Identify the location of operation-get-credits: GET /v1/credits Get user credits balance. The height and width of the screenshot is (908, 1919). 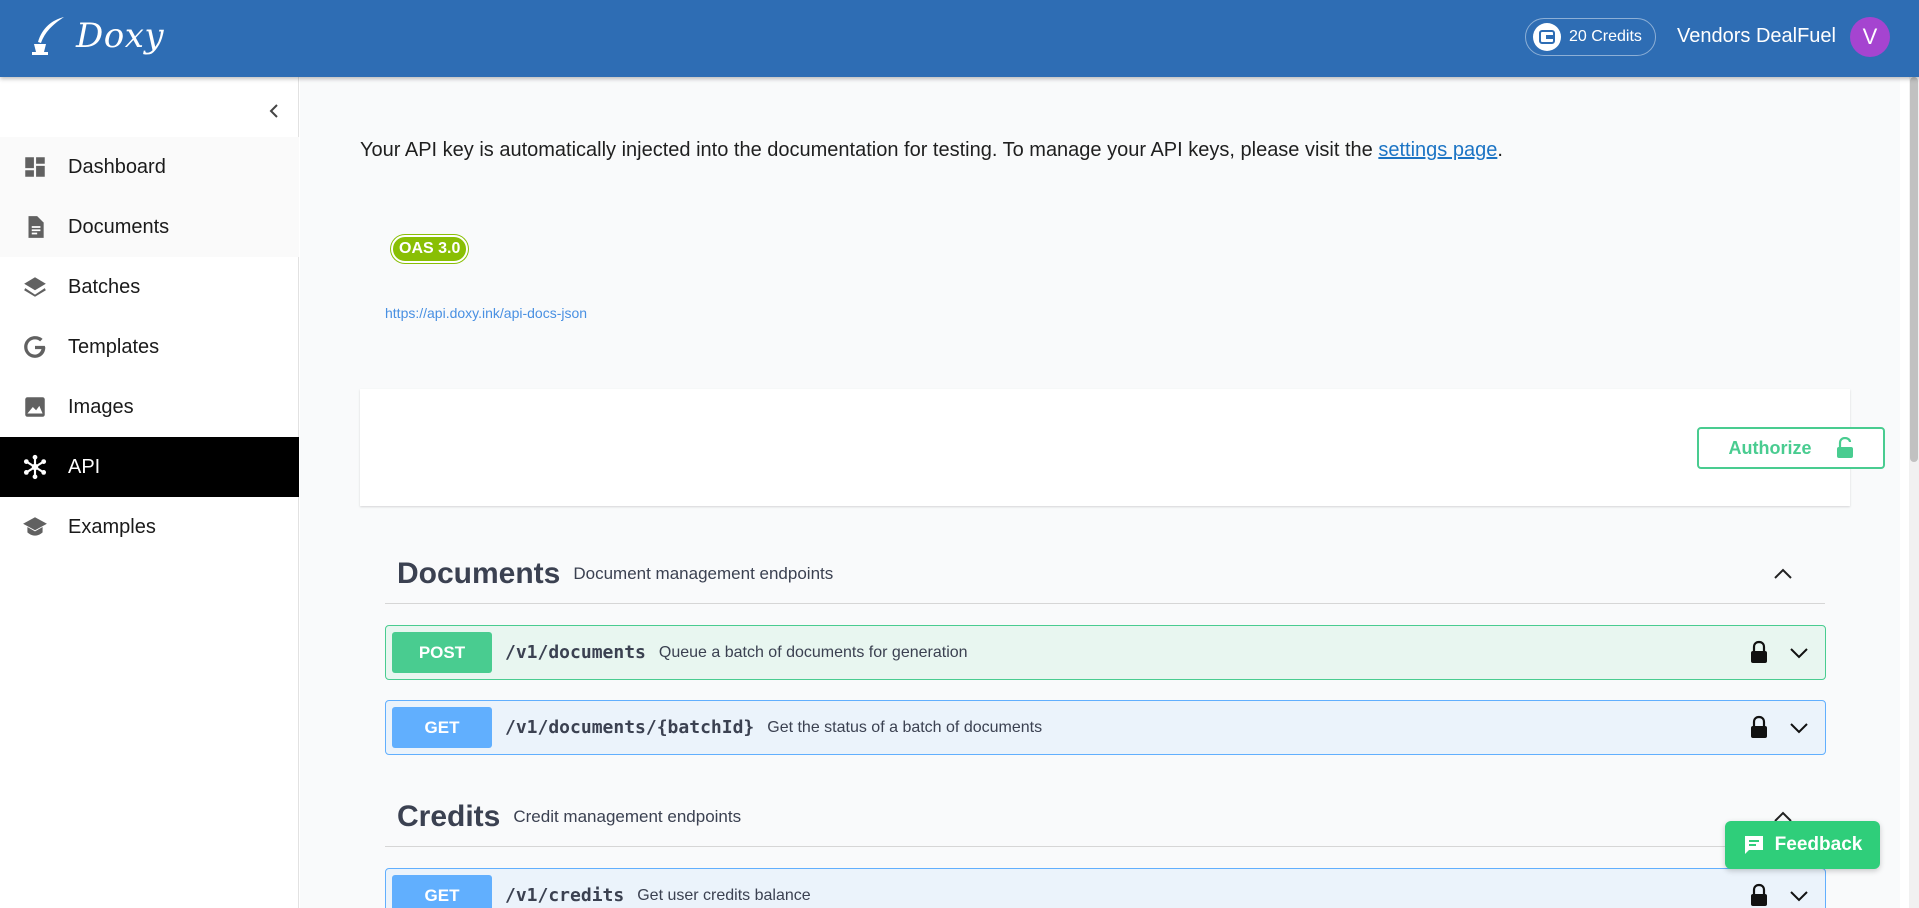
(1105, 888).